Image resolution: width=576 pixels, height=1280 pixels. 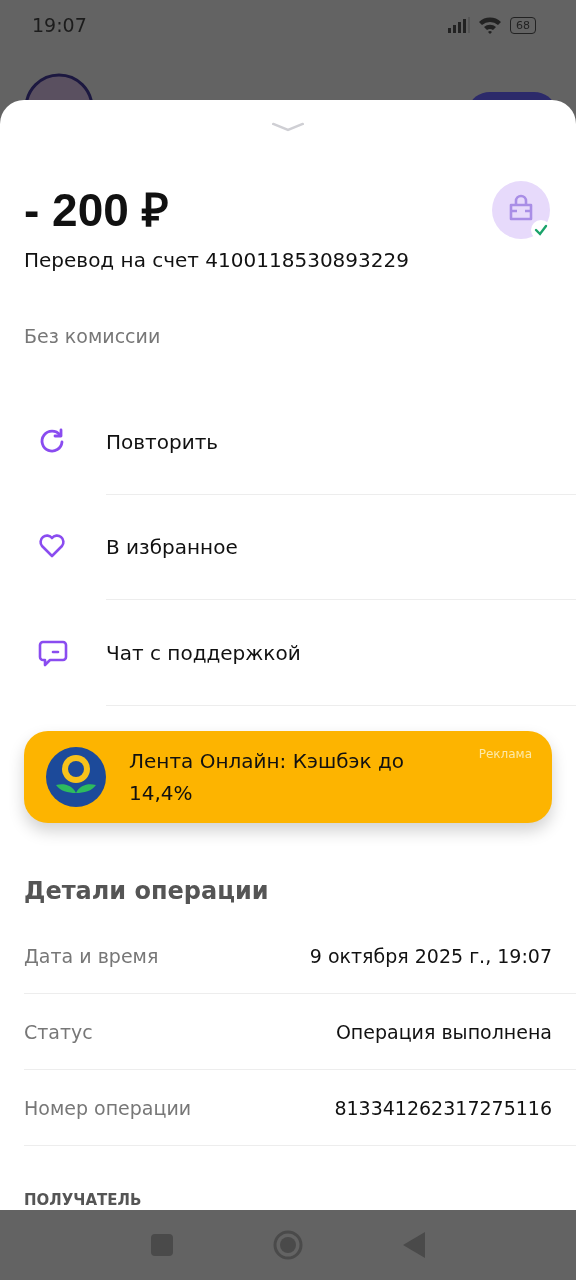 I want to click on section-title: Детали операции, so click(x=146, y=891).